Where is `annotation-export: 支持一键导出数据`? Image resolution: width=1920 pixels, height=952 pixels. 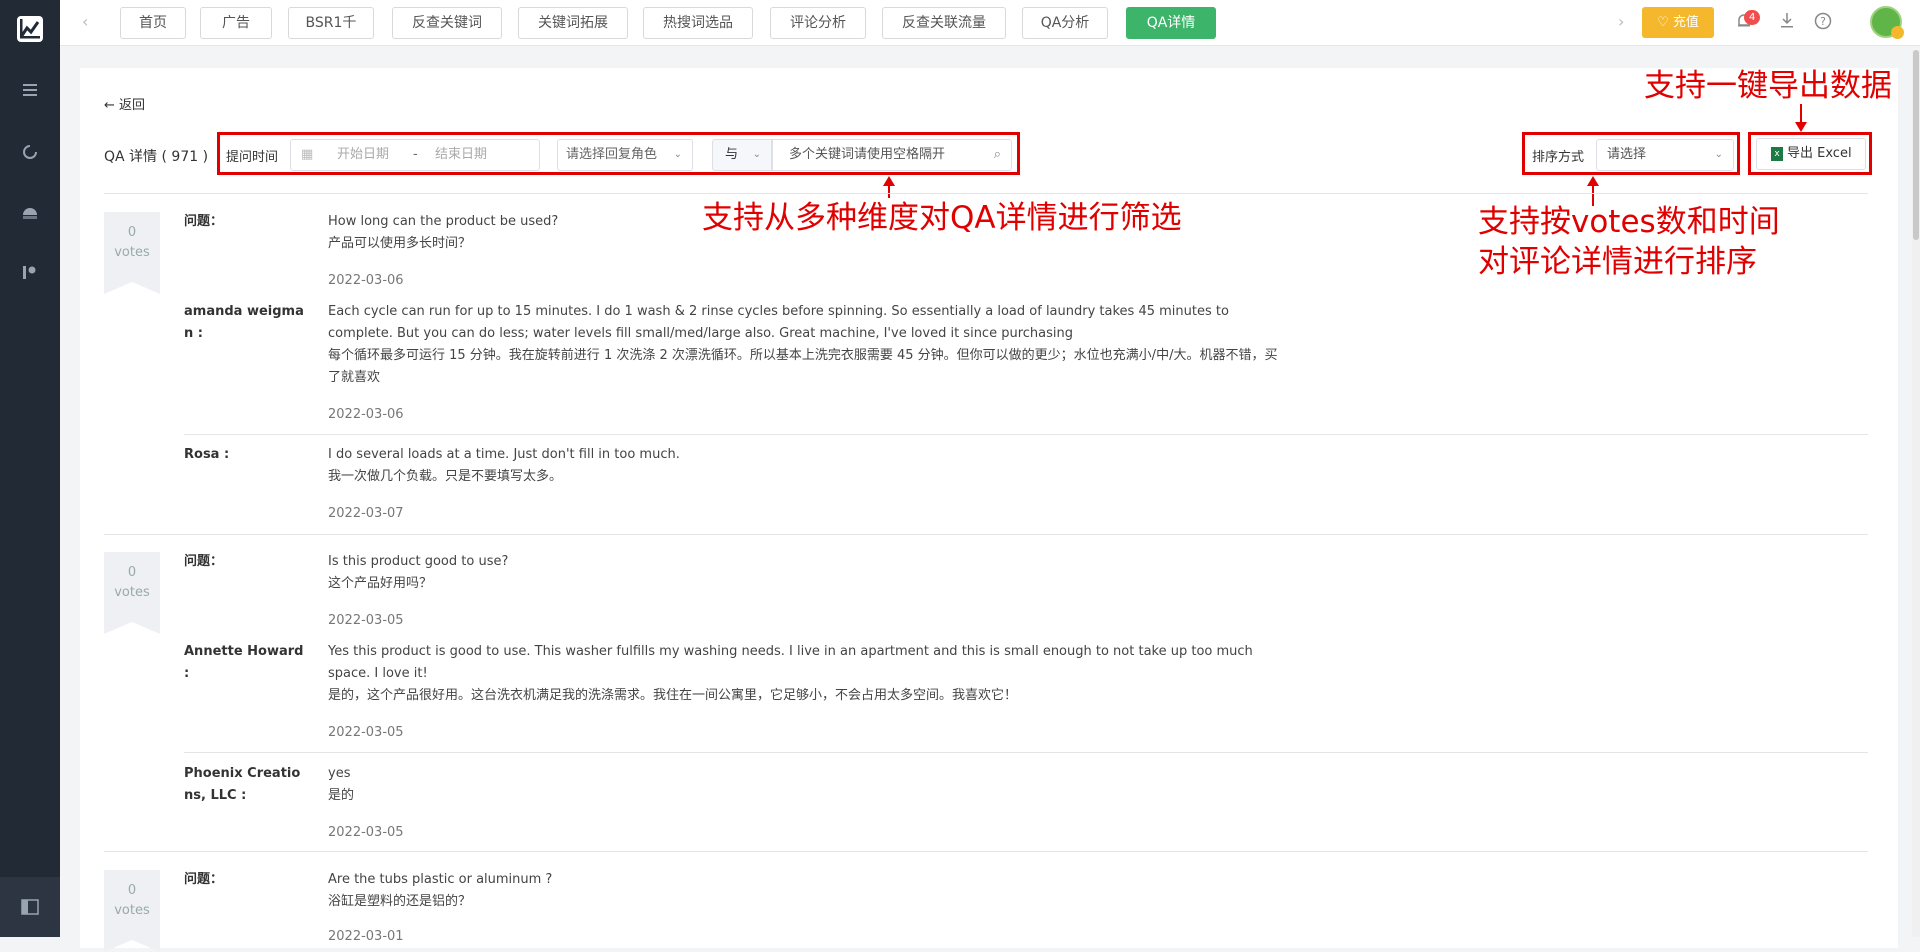 annotation-export: 支持一键导出数据 is located at coordinates (1768, 86).